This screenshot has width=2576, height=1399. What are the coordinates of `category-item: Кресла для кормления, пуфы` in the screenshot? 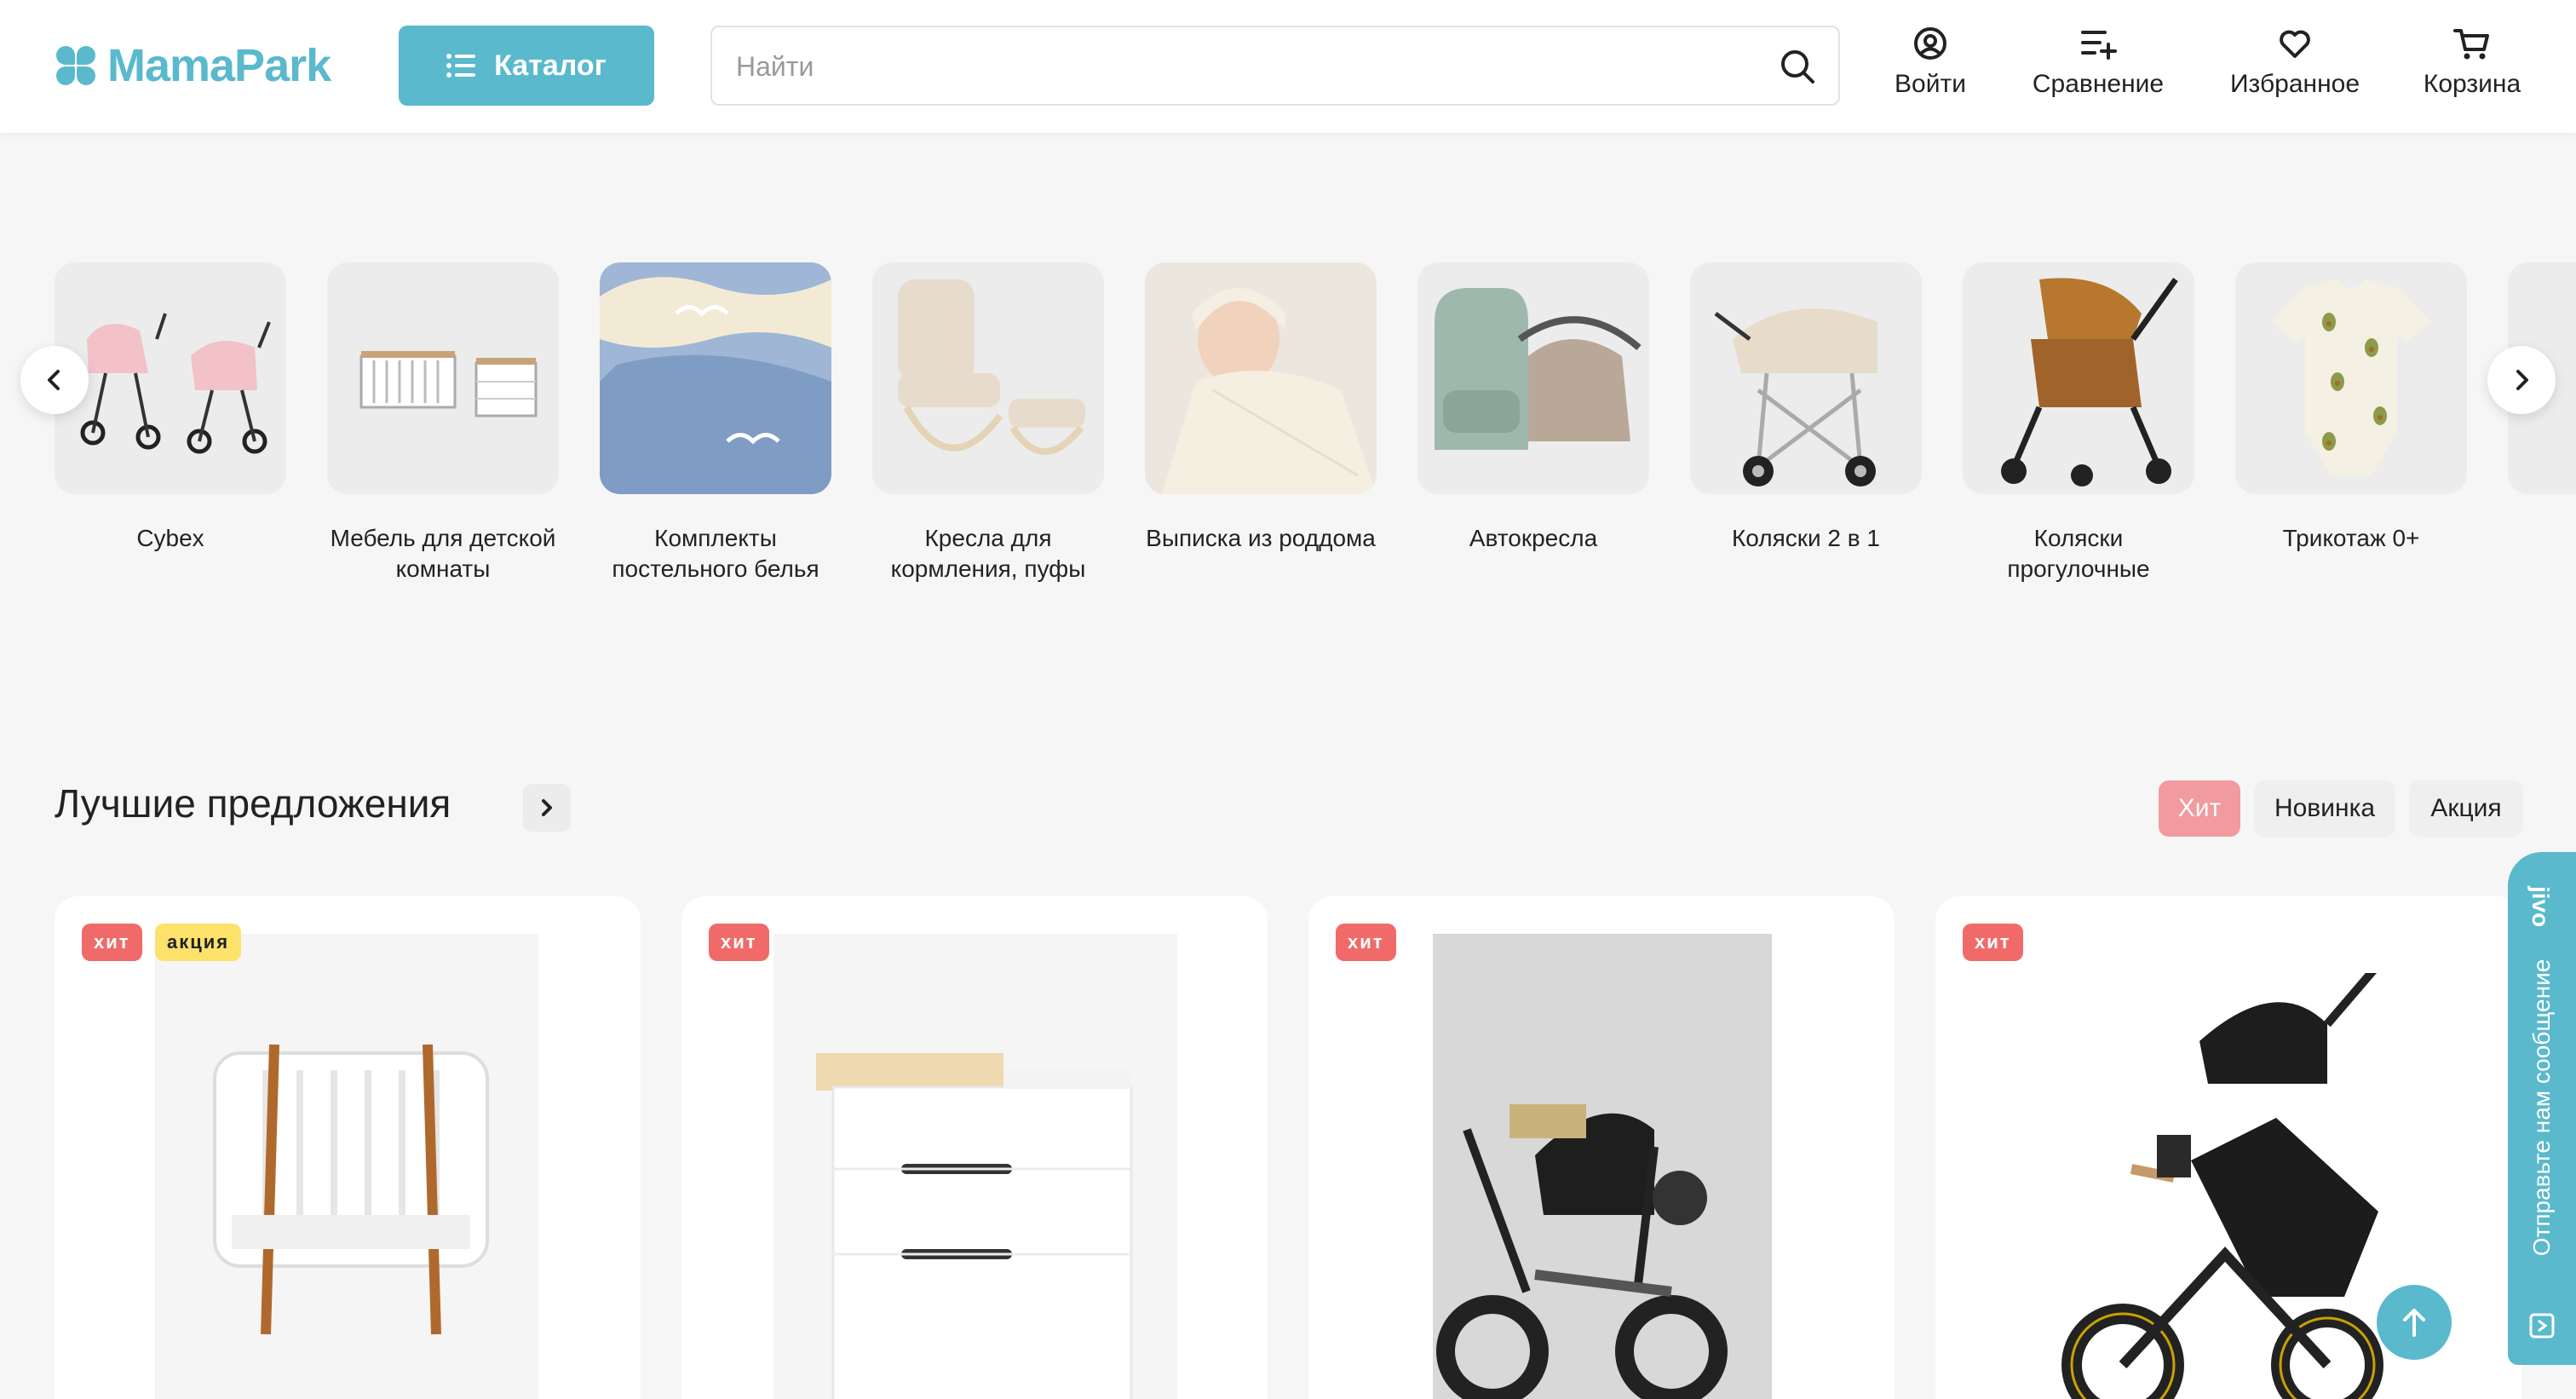 It's located at (988, 423).